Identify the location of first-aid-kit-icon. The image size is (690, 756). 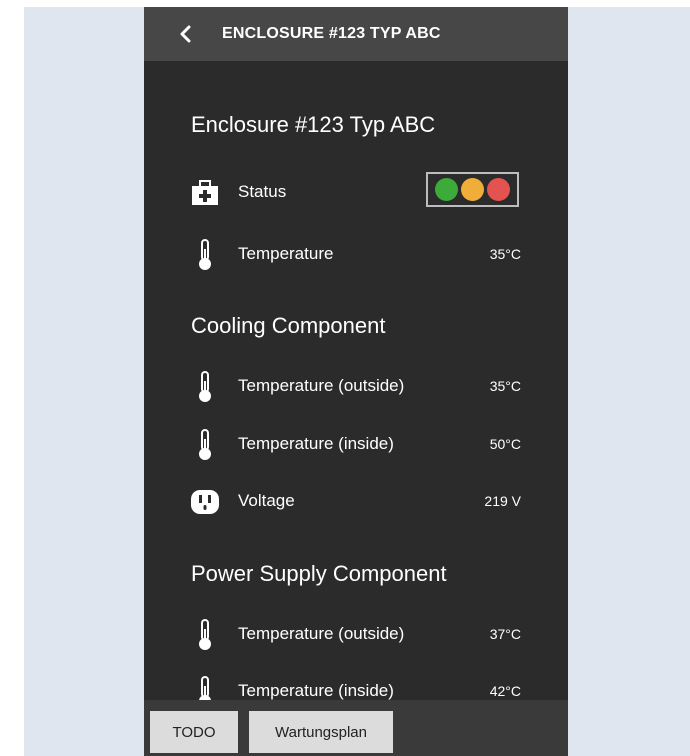
(205, 193).